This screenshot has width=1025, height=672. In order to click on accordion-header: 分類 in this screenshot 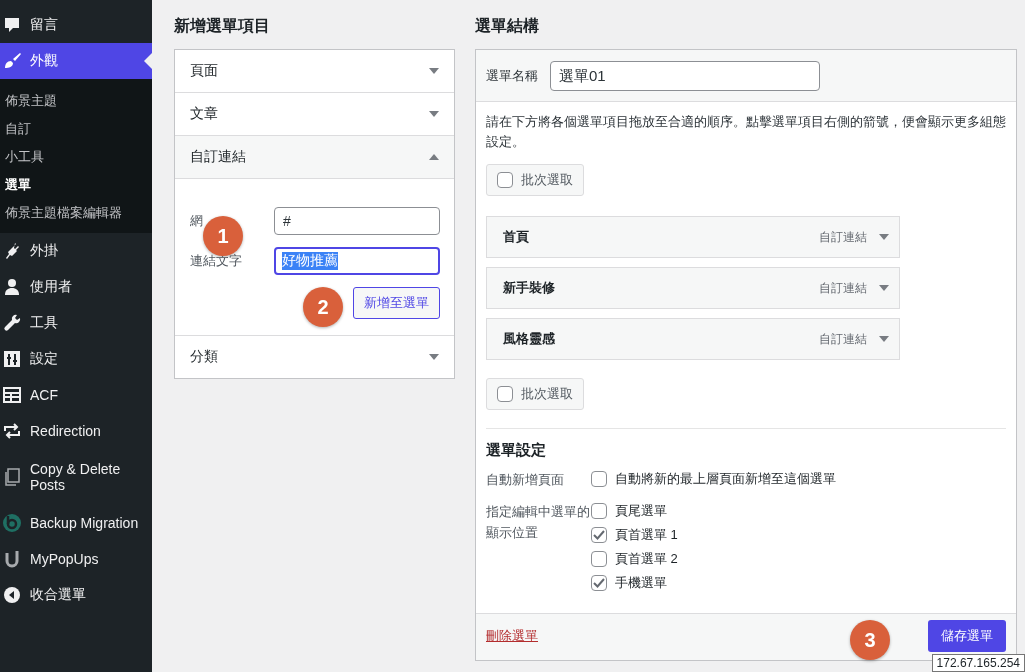, I will do `click(314, 357)`.